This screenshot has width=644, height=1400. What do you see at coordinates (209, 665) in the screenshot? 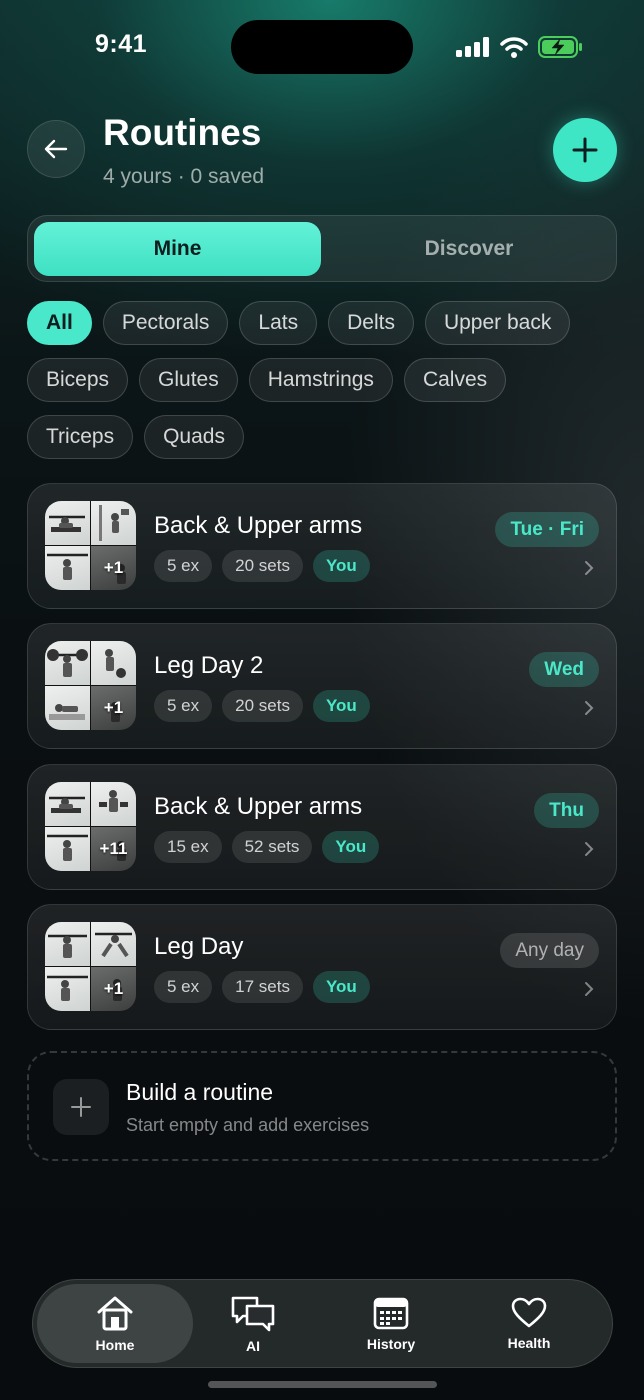
I see `routine-title: Leg Day 2` at bounding box center [209, 665].